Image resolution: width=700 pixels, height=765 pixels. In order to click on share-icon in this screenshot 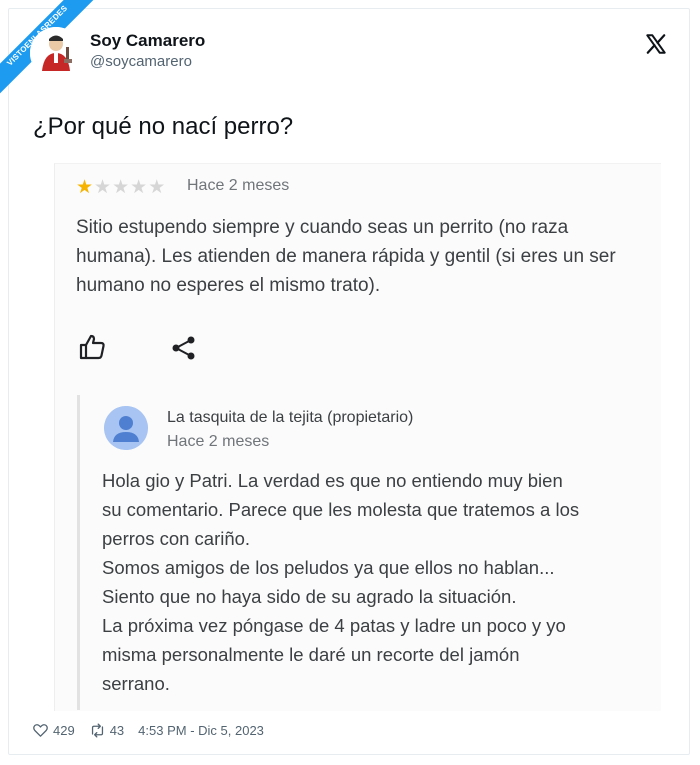, I will do `click(184, 348)`.